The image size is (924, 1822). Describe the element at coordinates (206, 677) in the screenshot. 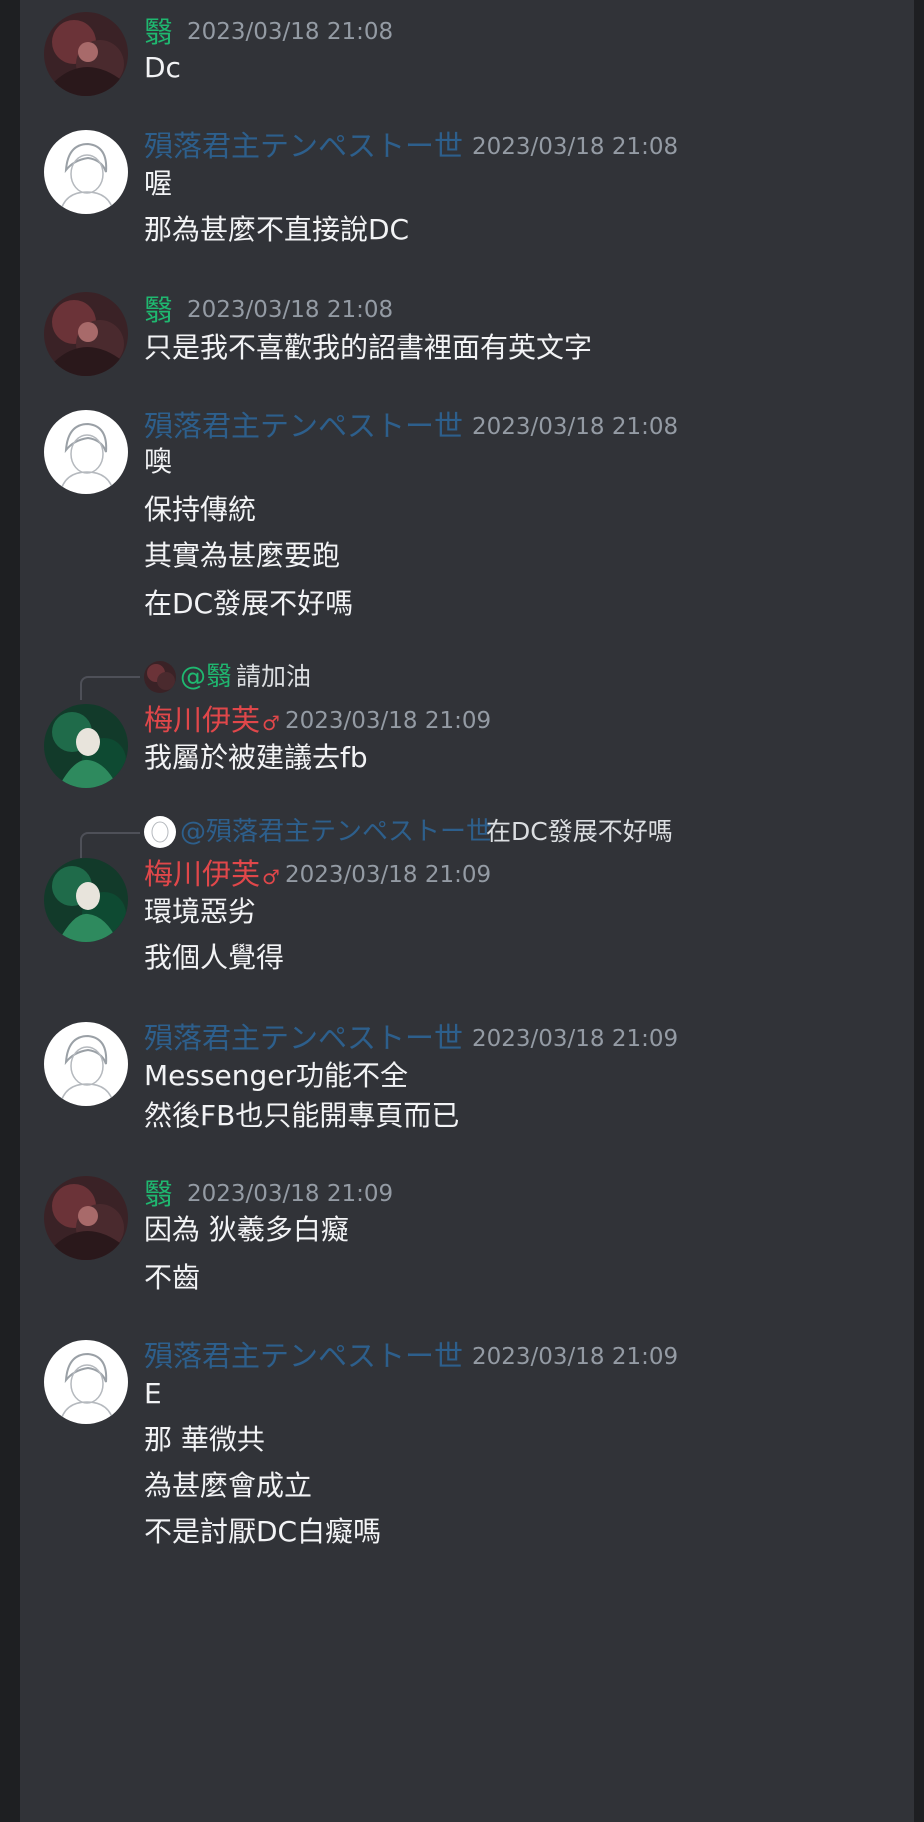

I see `reply-mention: @翳` at that location.